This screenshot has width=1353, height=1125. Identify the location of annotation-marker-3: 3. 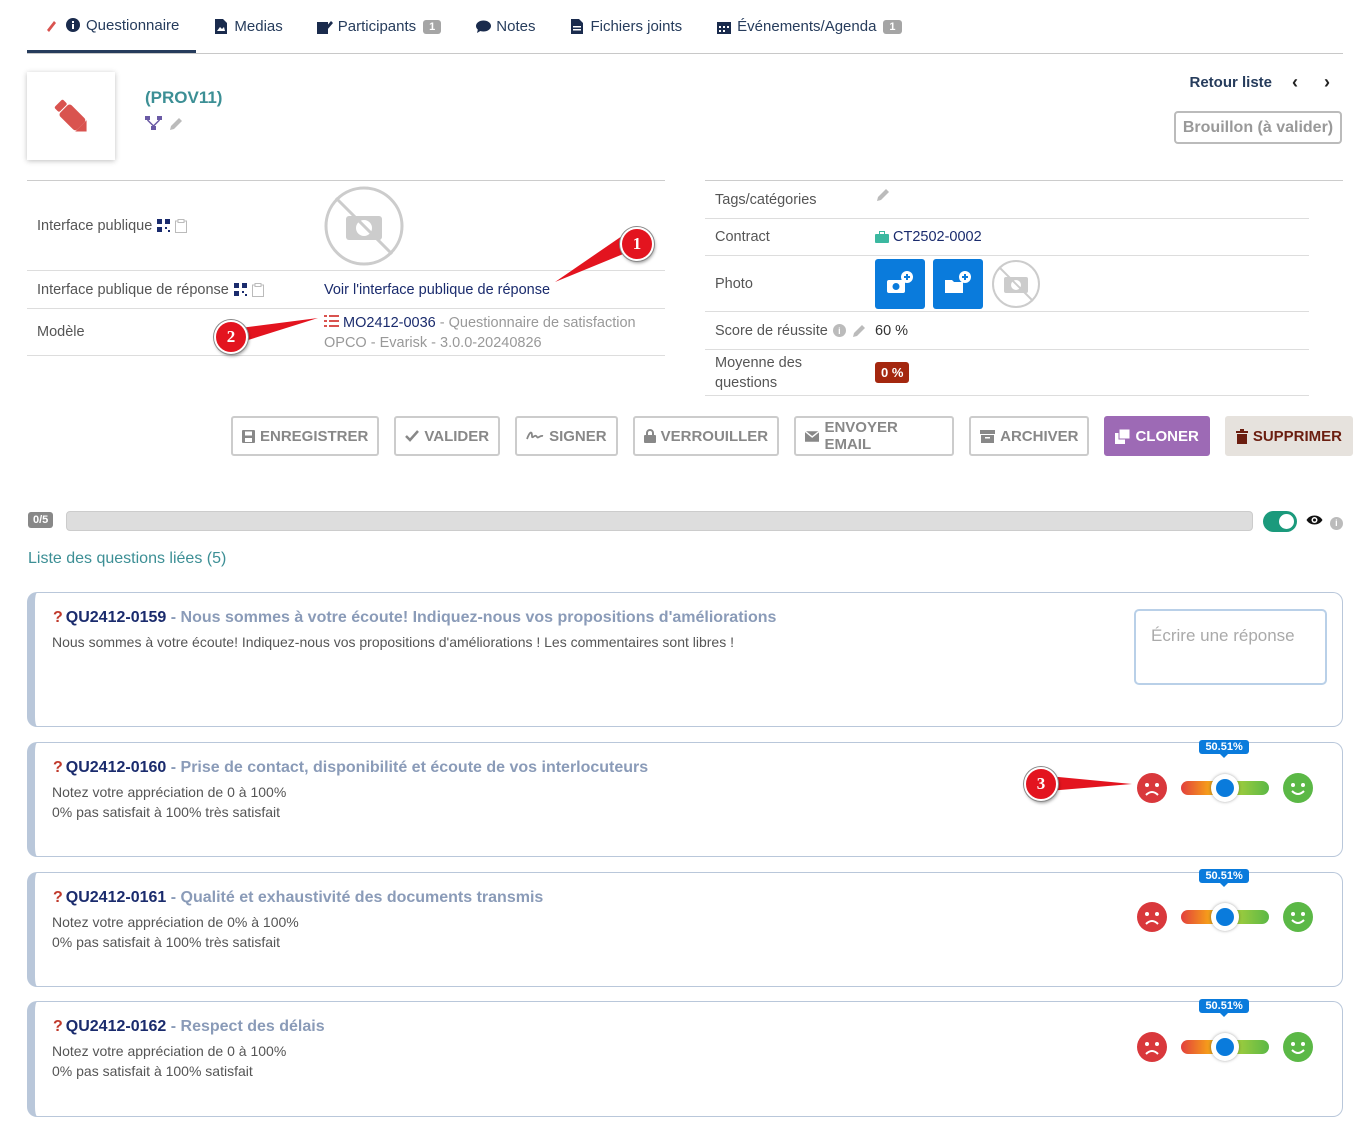
(1041, 784).